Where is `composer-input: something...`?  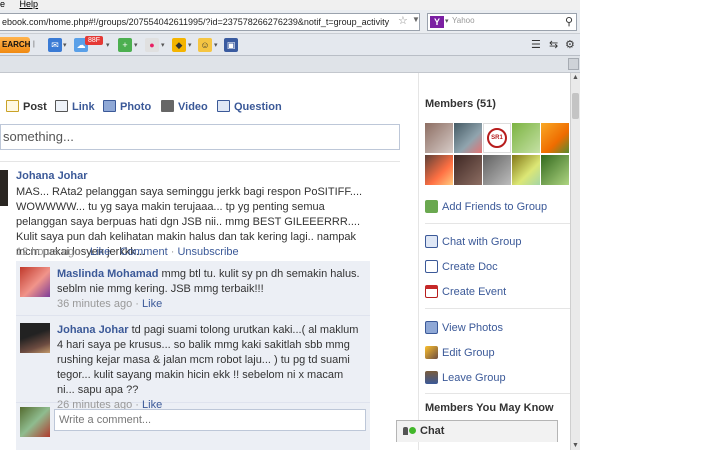
composer-input: something... is located at coordinates (200, 137).